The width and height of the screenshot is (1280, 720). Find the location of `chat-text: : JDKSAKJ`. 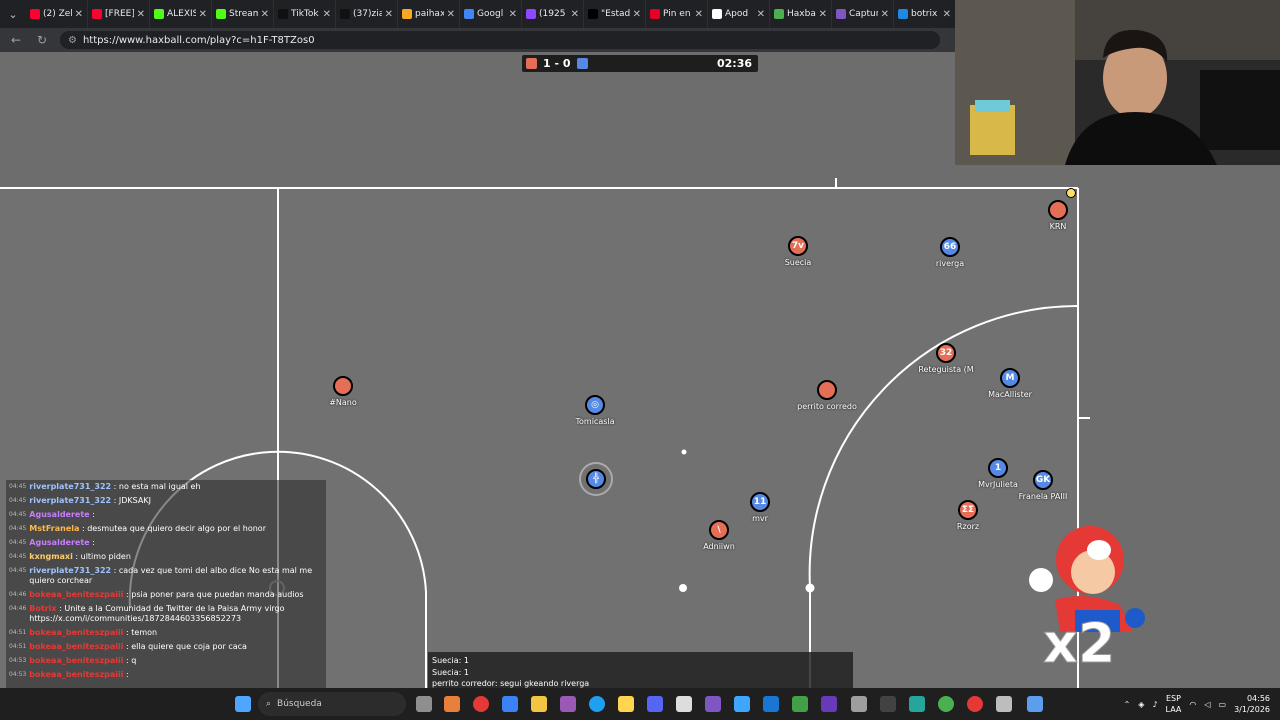

chat-text: : JDKSAKJ is located at coordinates (132, 500).